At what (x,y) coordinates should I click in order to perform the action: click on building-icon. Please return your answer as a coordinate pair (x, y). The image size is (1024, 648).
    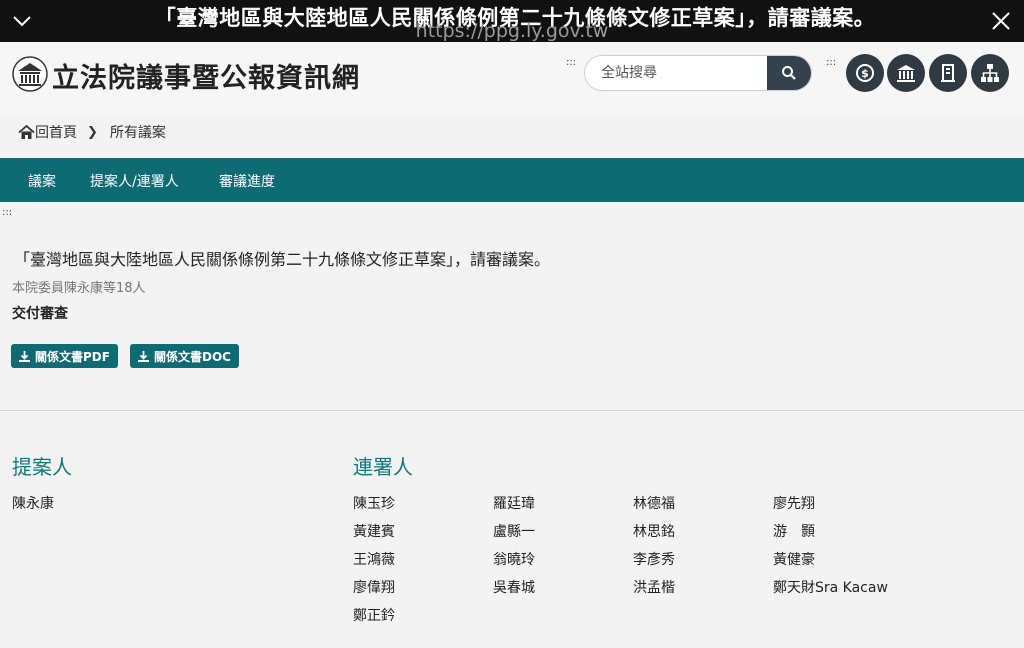
    Looking at the image, I should click on (948, 73).